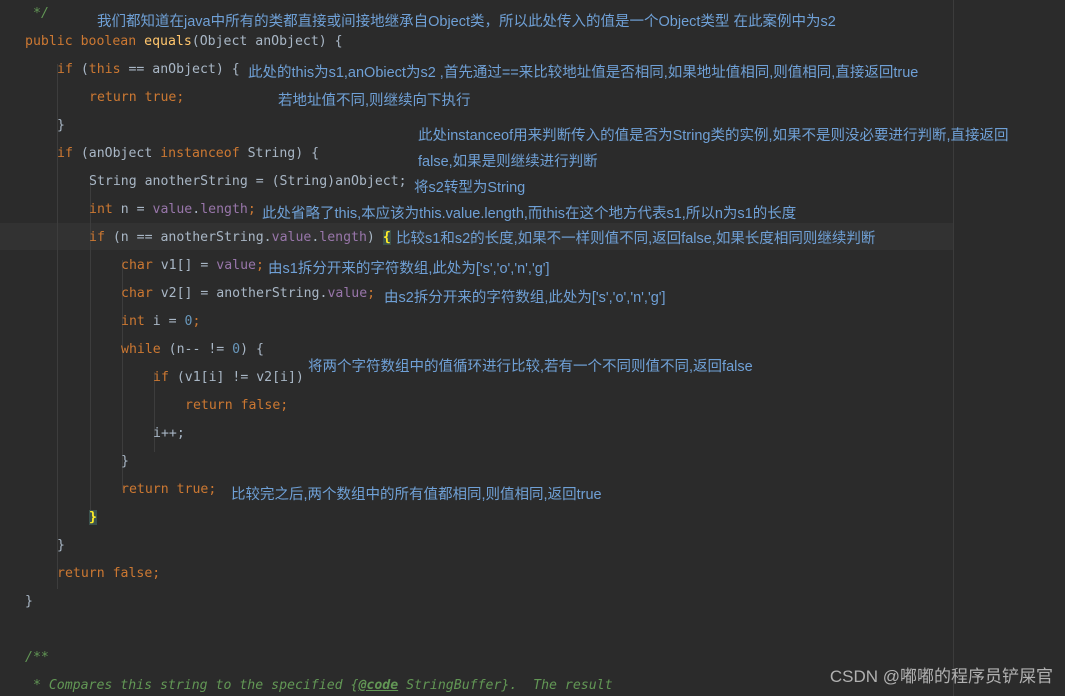 The height and width of the screenshot is (696, 1065). I want to click on annotation-note: 比较s1和s2的长度,如果不一样则值不同,返回false,如果长度相同则继续判断, so click(636, 239).